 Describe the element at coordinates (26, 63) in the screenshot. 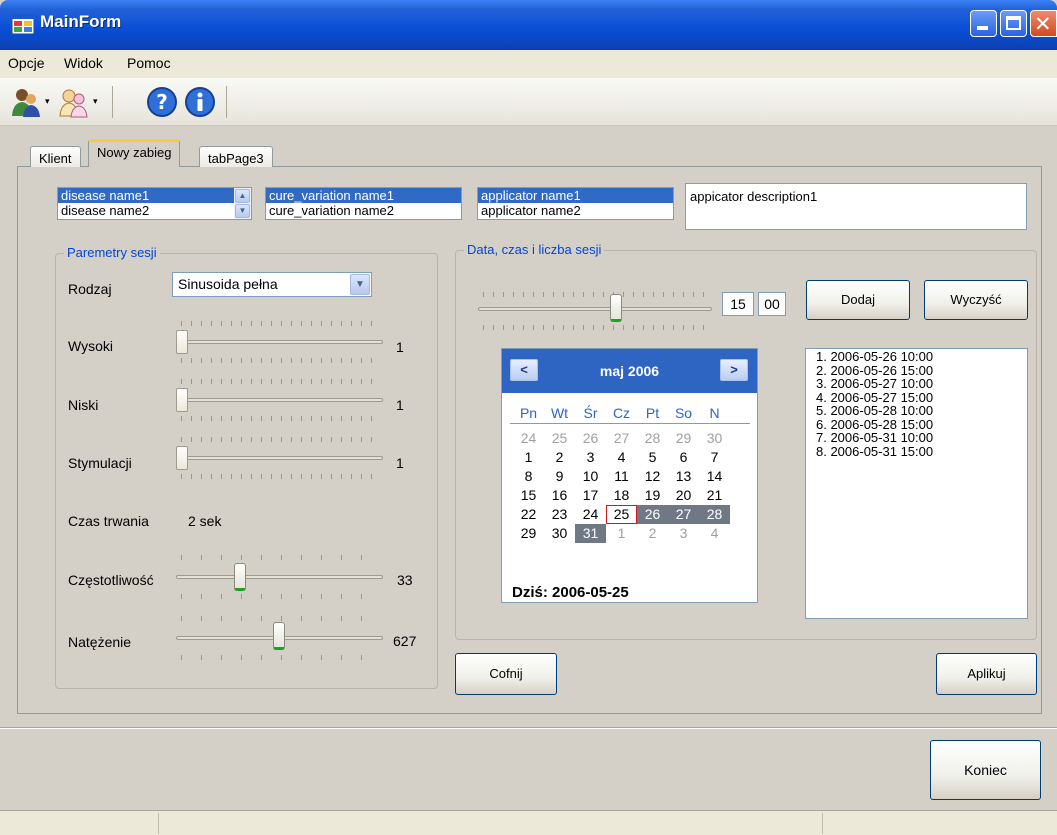

I see `menu-opcje: Opcje` at that location.